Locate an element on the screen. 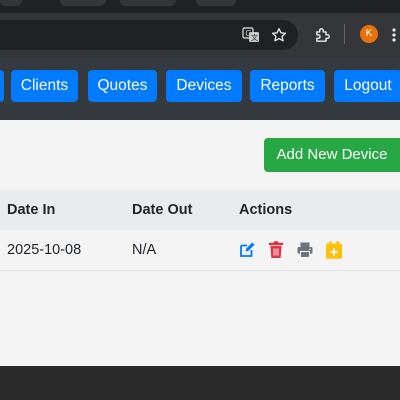  cell-date-in: 2025-10-08 is located at coordinates (44, 250).